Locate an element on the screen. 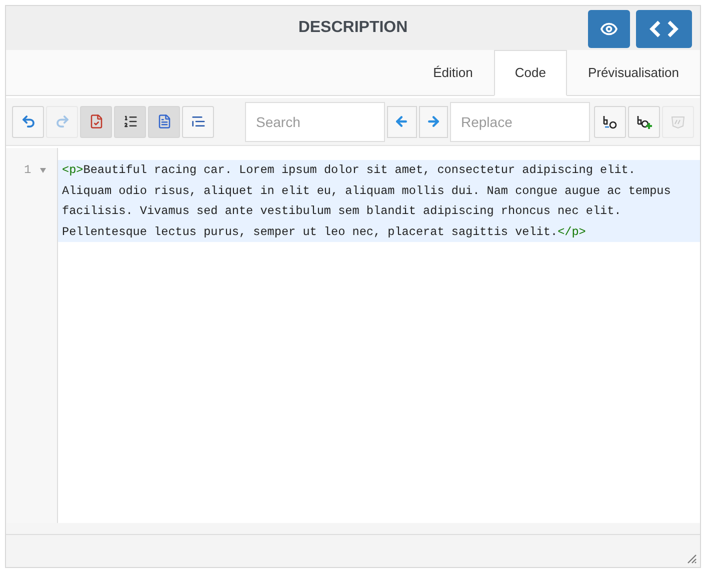 The image size is (712, 573). indent-icon is located at coordinates (198, 121).